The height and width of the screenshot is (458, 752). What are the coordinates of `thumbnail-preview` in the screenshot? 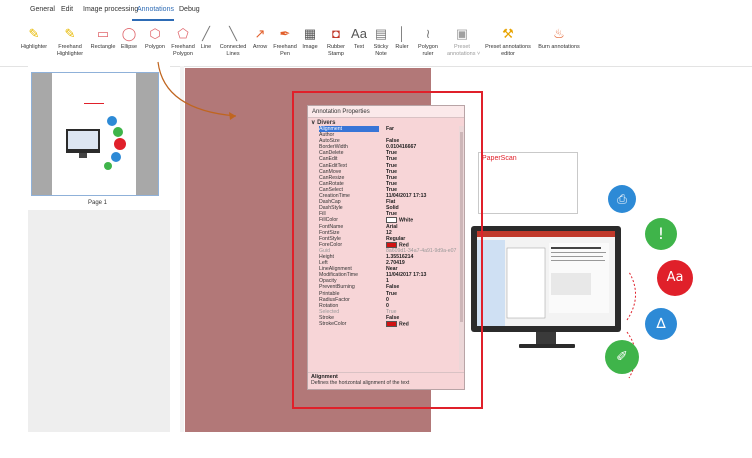 It's located at (96, 136).